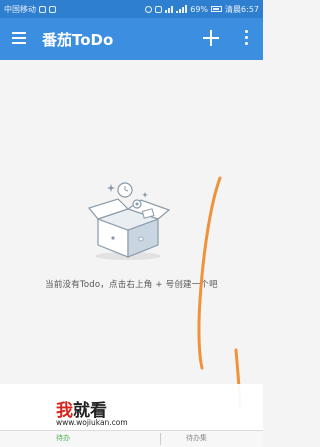 This screenshot has height=447, width=320. What do you see at coordinates (63, 438) in the screenshot?
I see `tab-todo: 待办` at bounding box center [63, 438].